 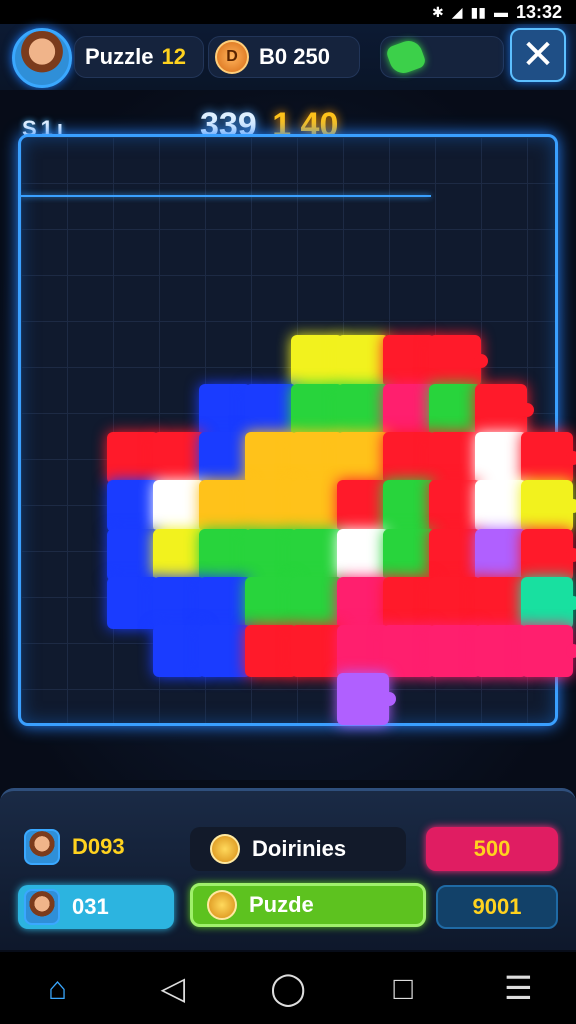 I want to click on wifi-icon: ◢, so click(x=457, y=11).